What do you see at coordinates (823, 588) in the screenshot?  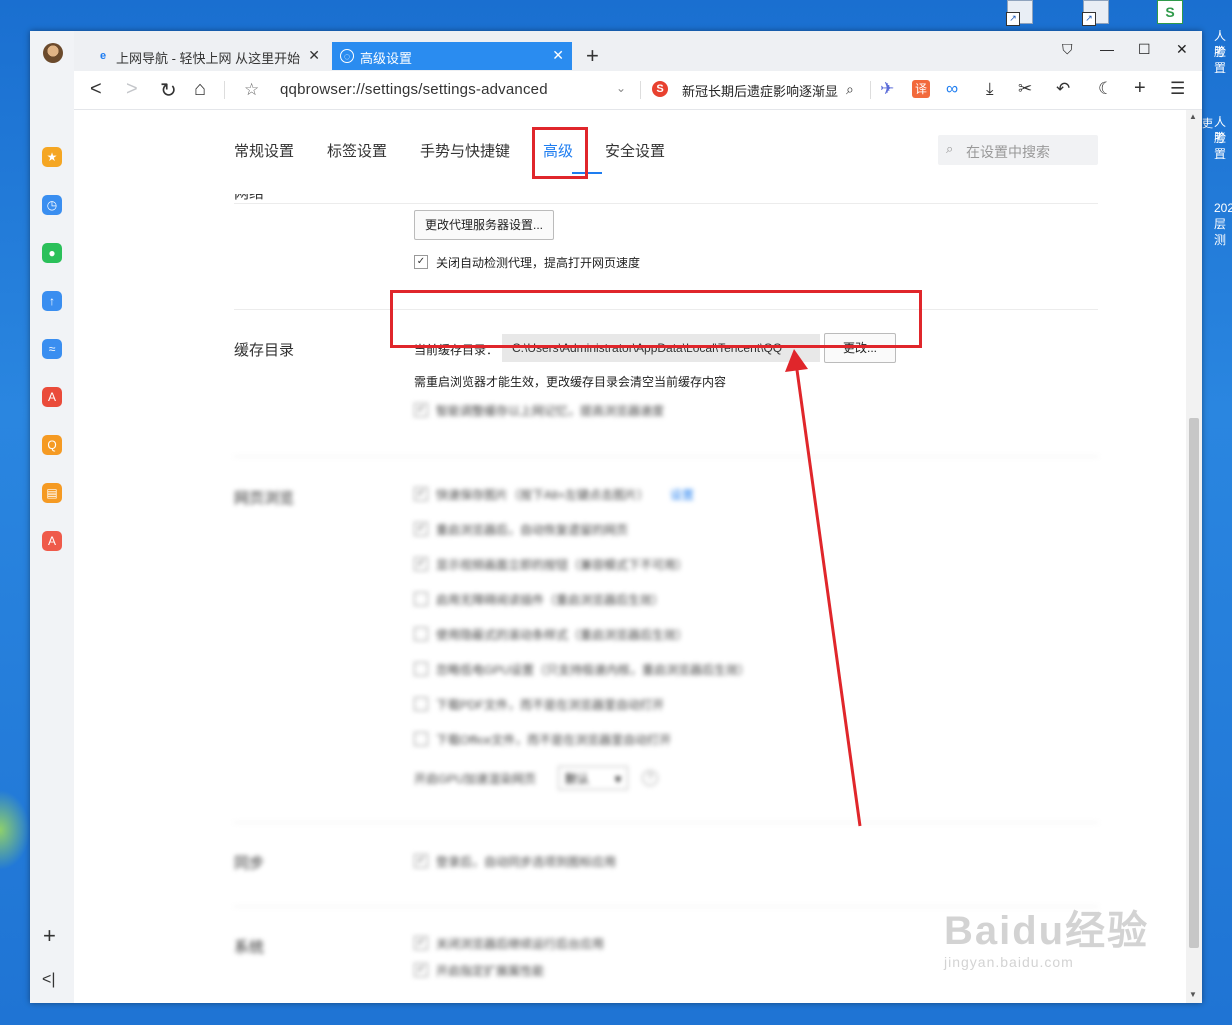 I see `annotation-arrow` at bounding box center [823, 588].